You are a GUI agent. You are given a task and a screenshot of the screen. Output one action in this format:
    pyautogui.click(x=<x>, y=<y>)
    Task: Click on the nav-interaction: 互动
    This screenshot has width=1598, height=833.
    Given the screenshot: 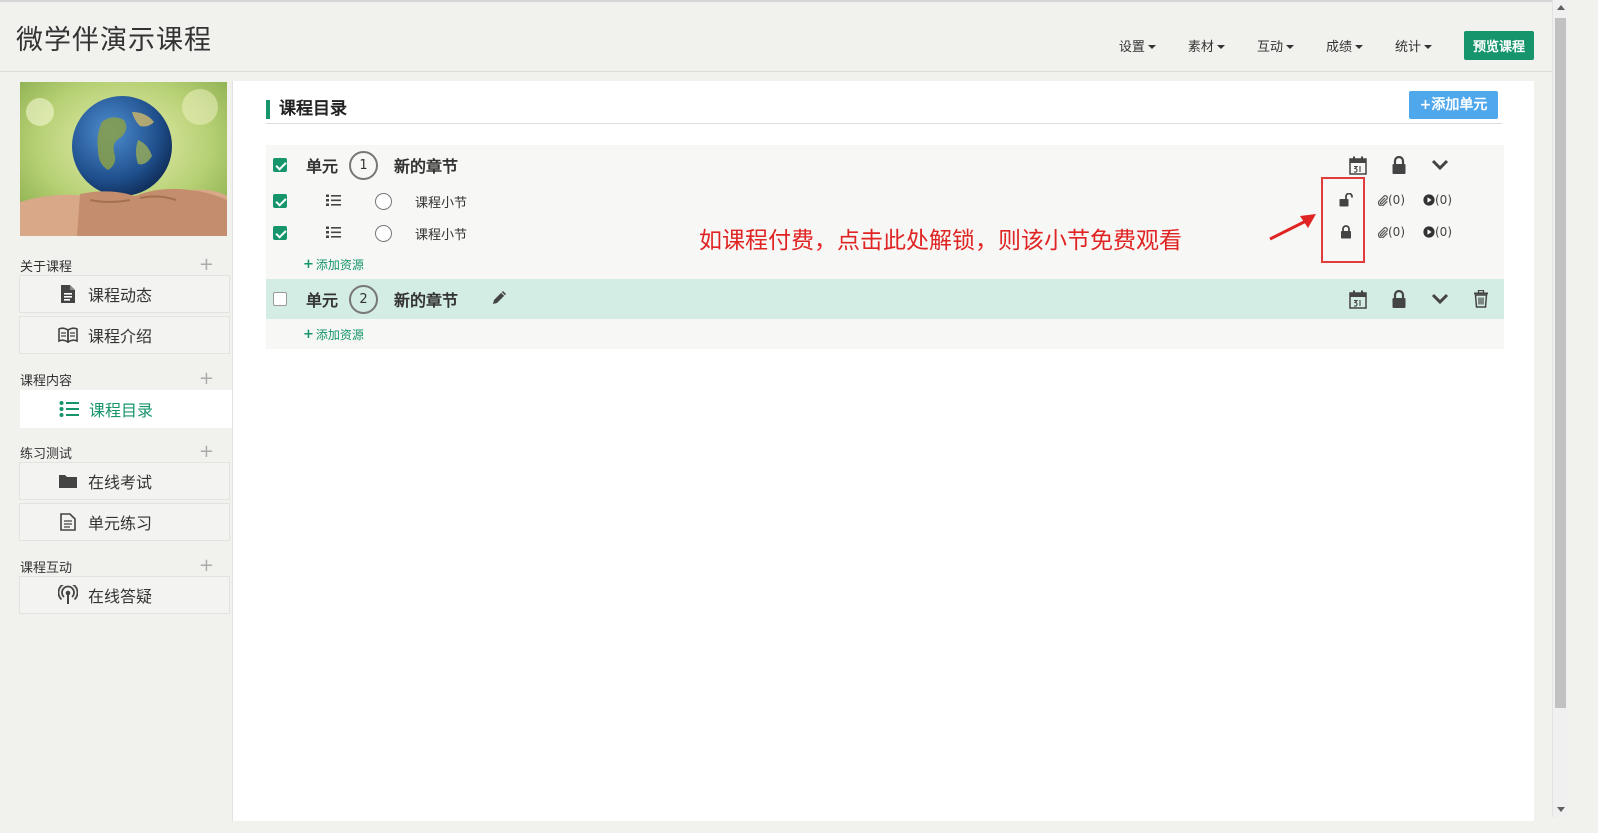 What is the action you would take?
    pyautogui.click(x=1275, y=45)
    